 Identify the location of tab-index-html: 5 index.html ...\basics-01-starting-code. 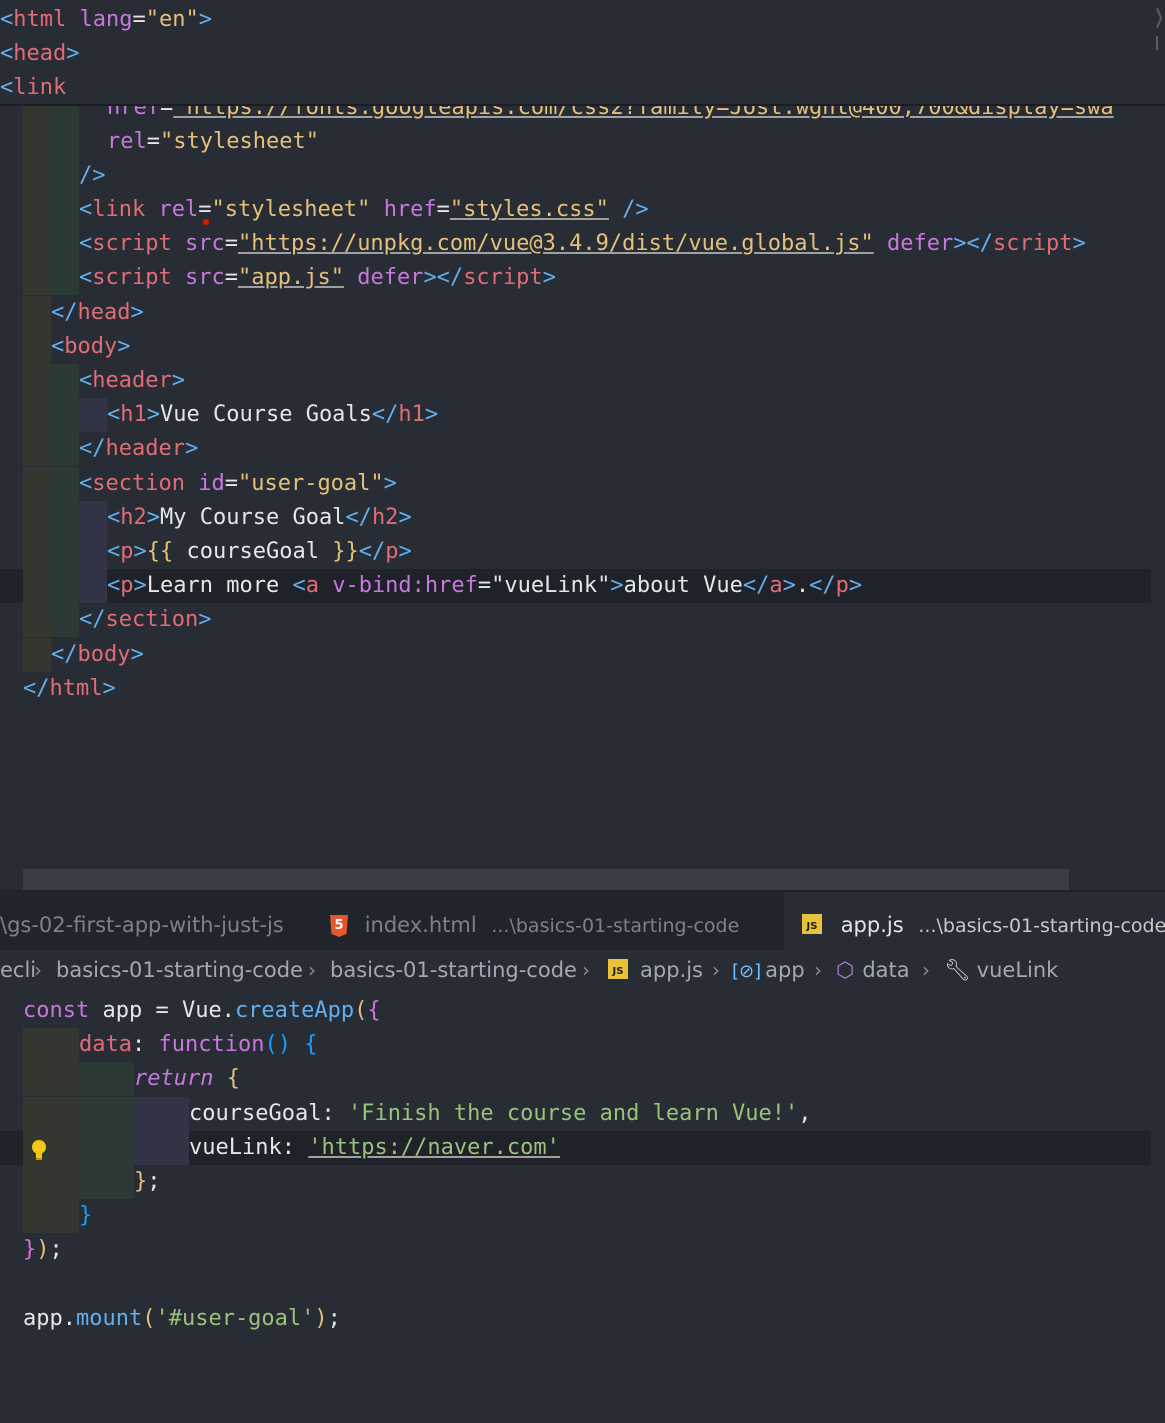
(550, 921).